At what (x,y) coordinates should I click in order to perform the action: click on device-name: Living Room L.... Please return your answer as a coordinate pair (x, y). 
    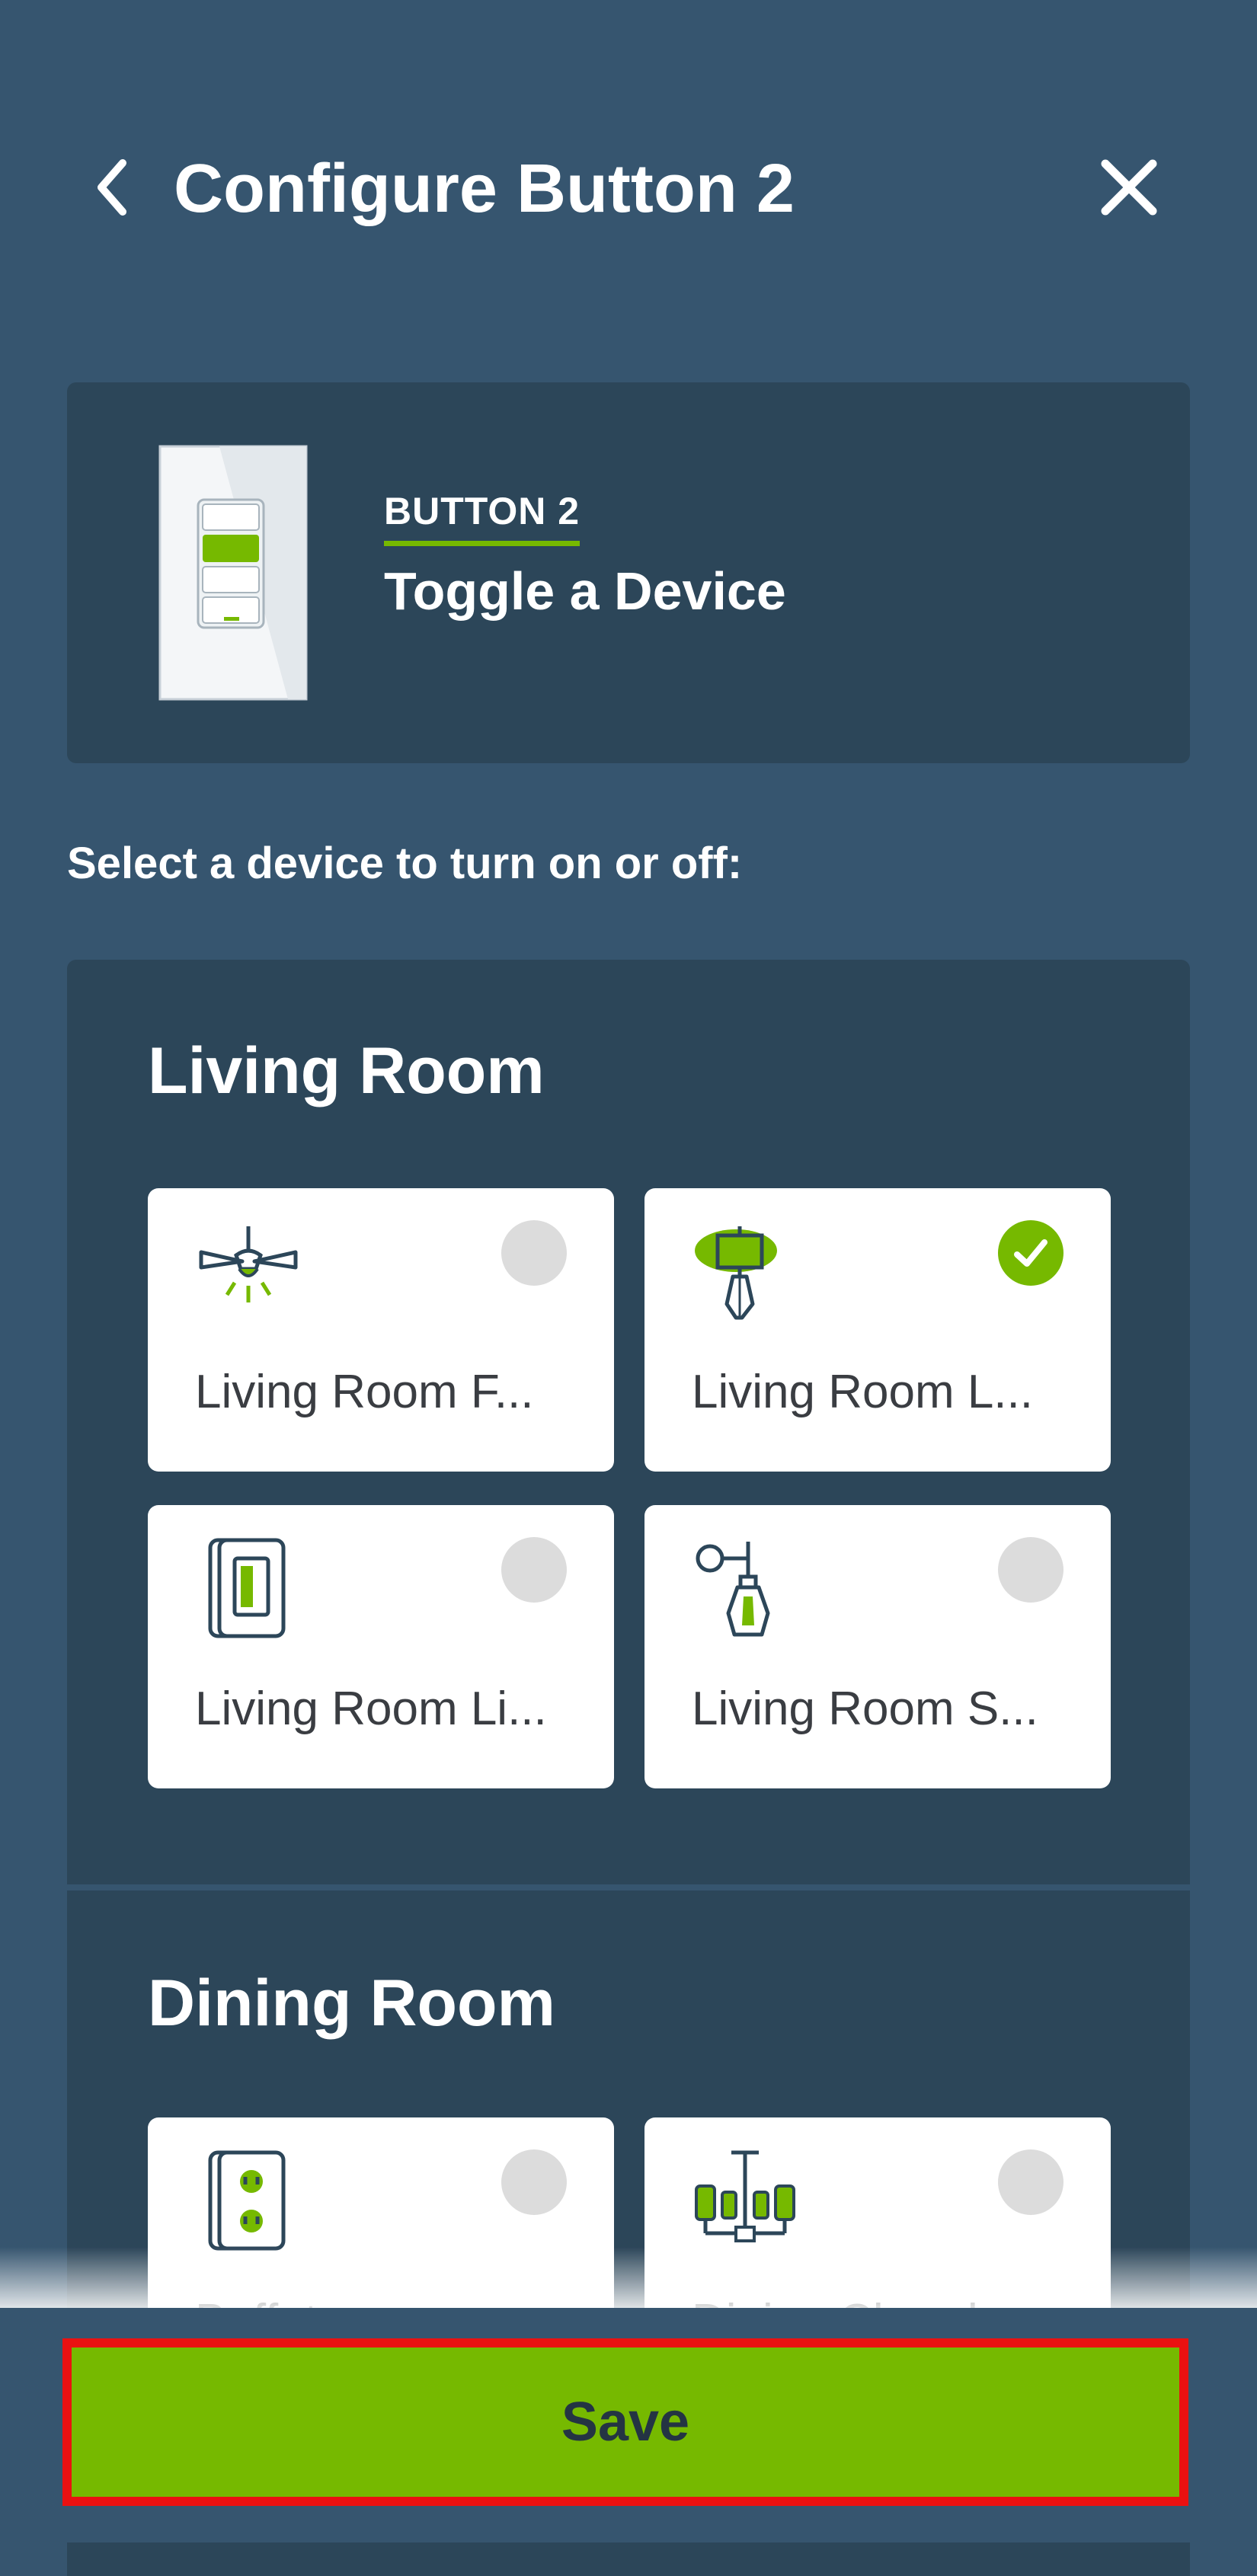
    Looking at the image, I should click on (862, 1392).